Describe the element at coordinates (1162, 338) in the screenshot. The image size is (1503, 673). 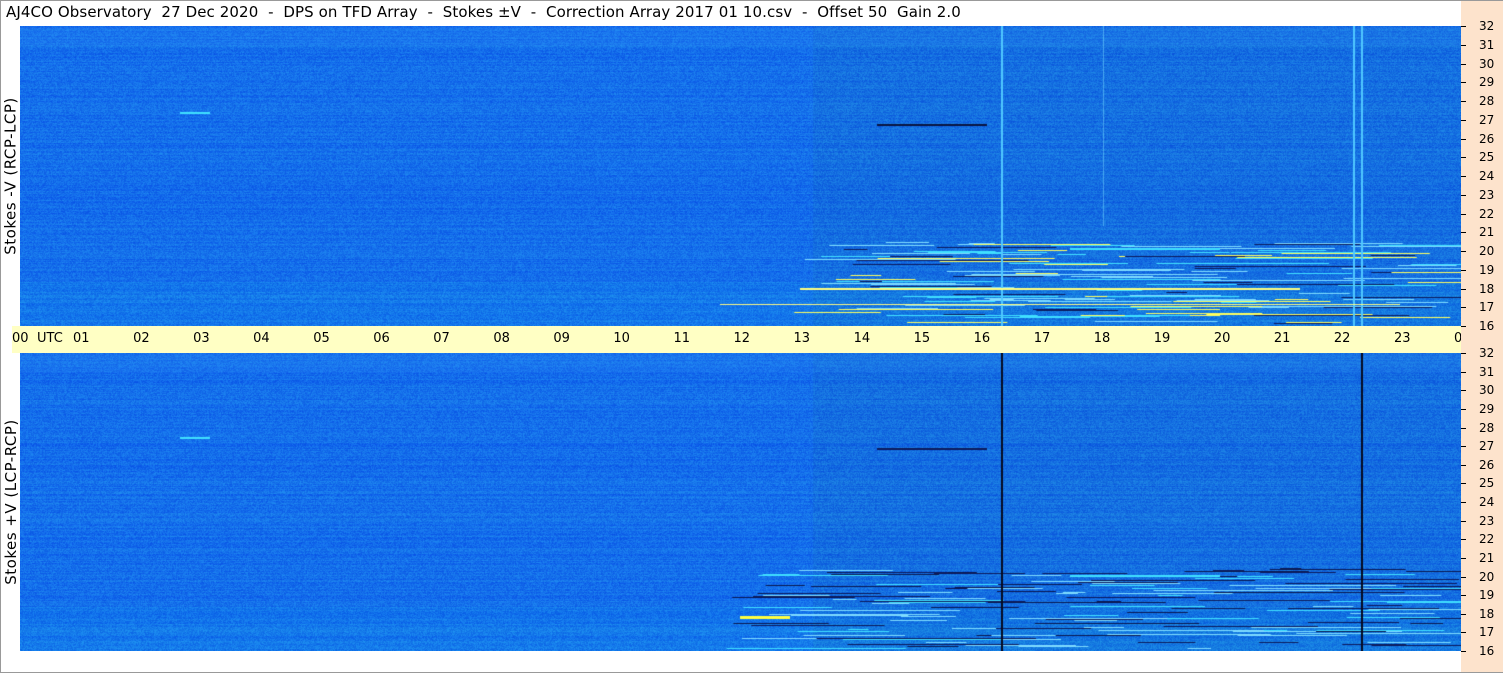
I see `utc-tick-label: 19` at that location.